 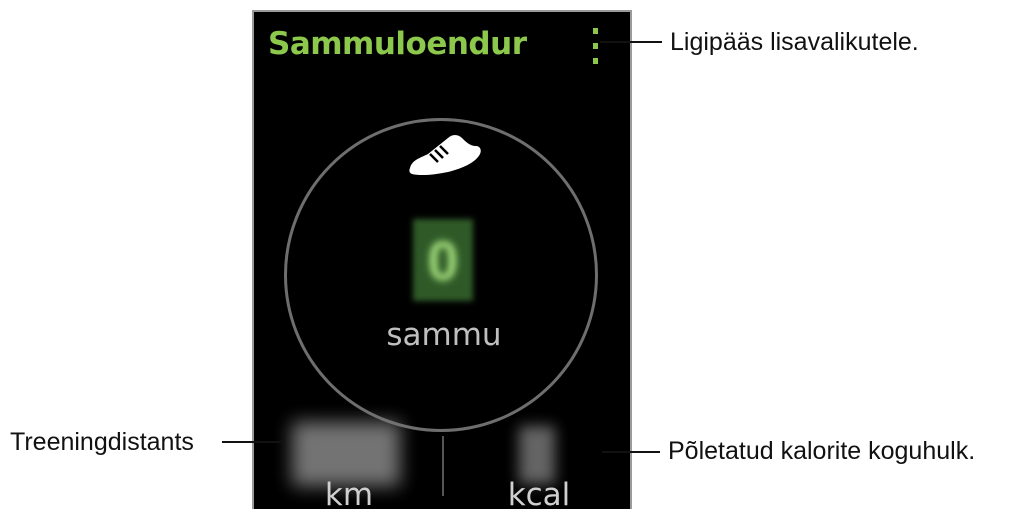 What do you see at coordinates (443, 466) in the screenshot?
I see `divider` at bounding box center [443, 466].